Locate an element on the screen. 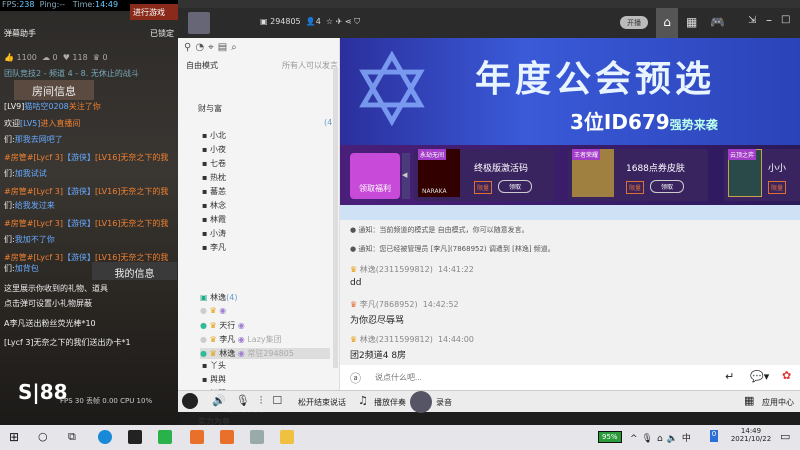  channel-item: ▪ 小夜 is located at coordinates (214, 149).